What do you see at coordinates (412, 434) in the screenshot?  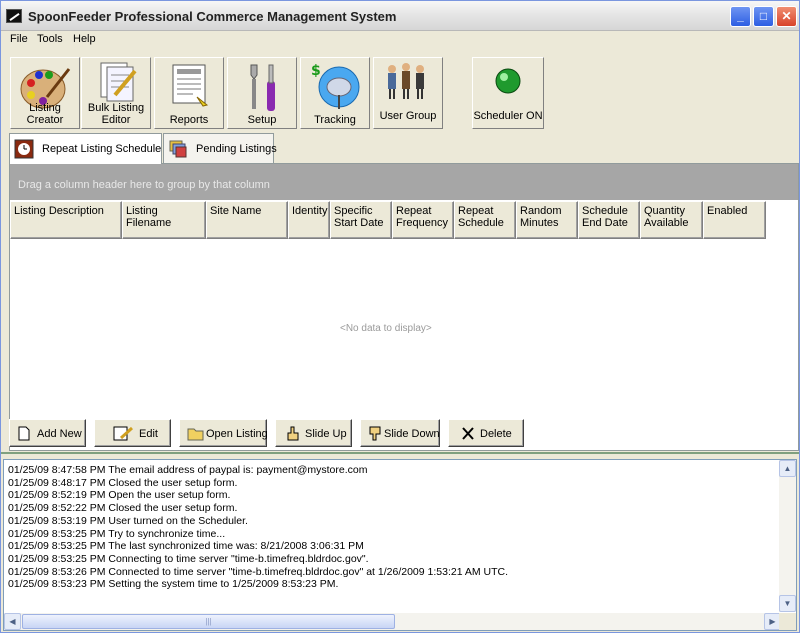 I see `slide-down-label: Slide Down` at bounding box center [412, 434].